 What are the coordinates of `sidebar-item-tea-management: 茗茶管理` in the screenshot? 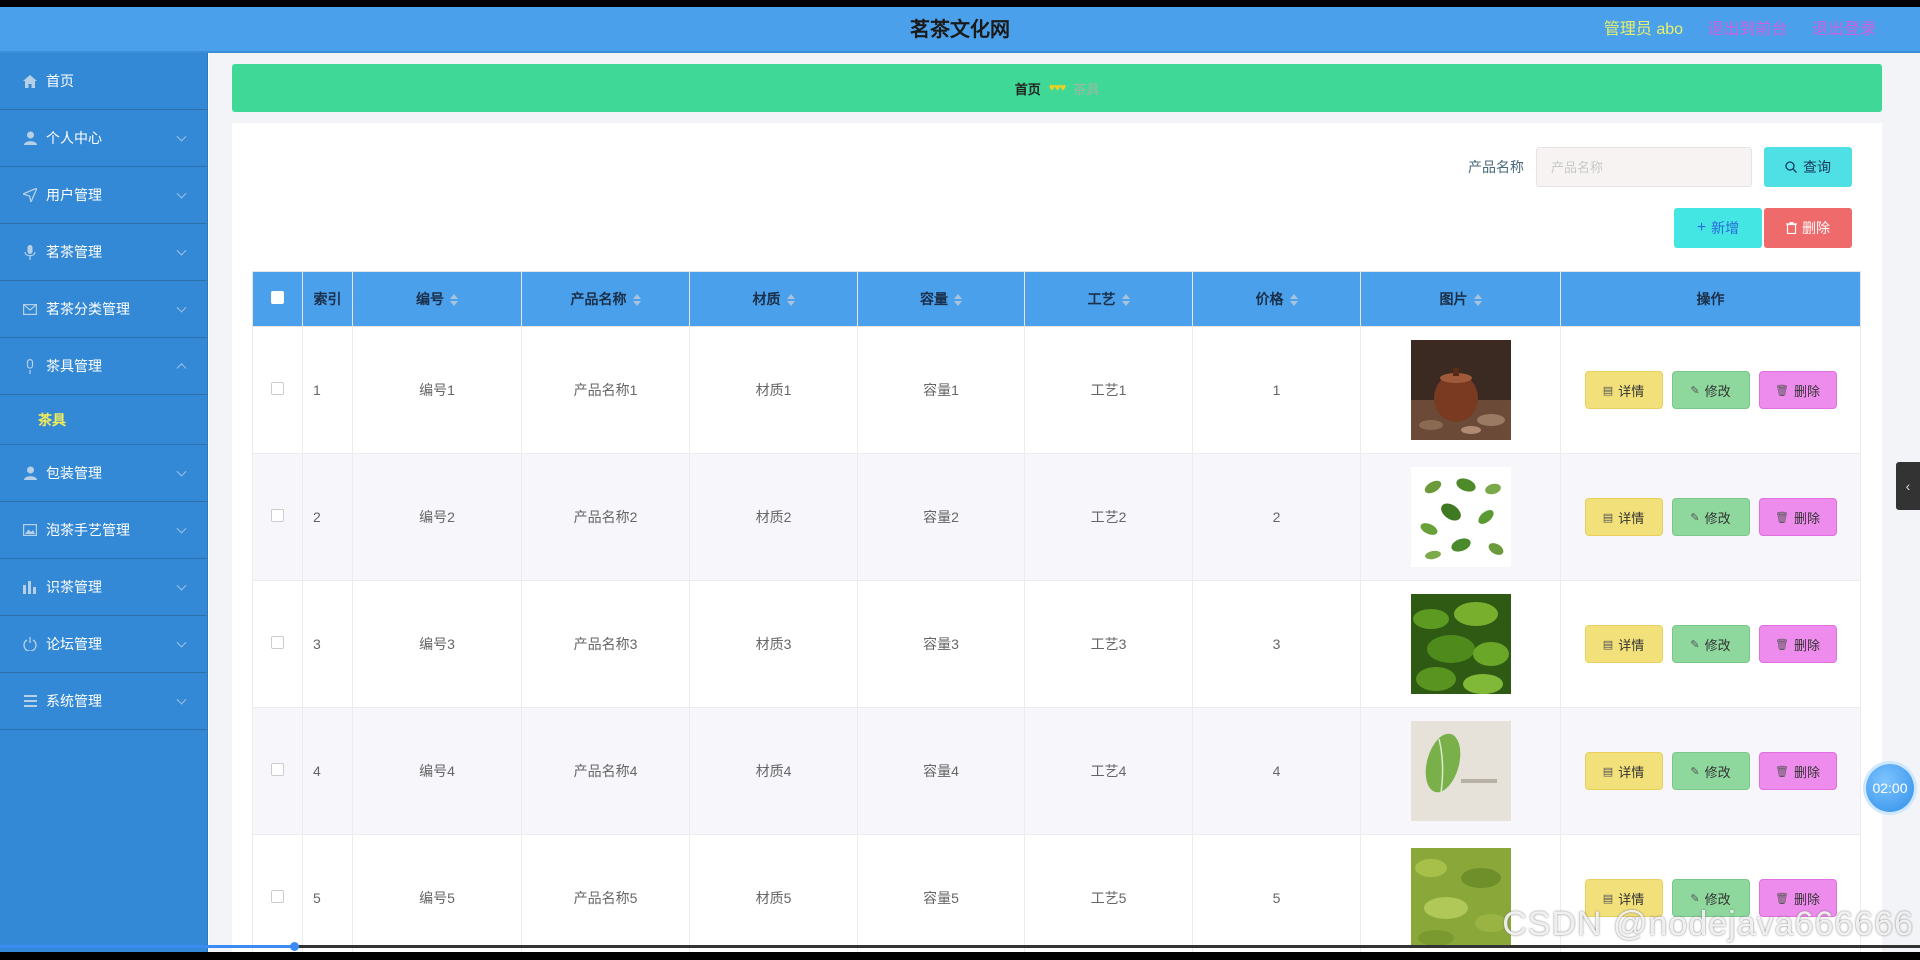 It's located at (103, 252).